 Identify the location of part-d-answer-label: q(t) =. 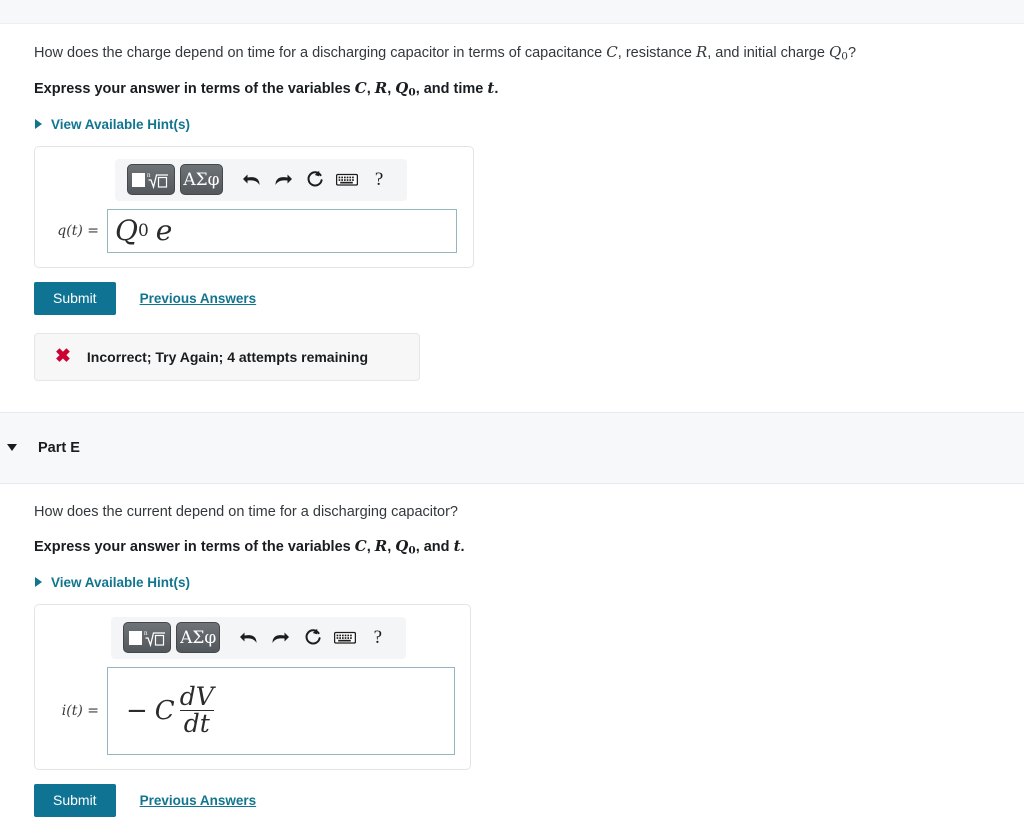
(78, 231).